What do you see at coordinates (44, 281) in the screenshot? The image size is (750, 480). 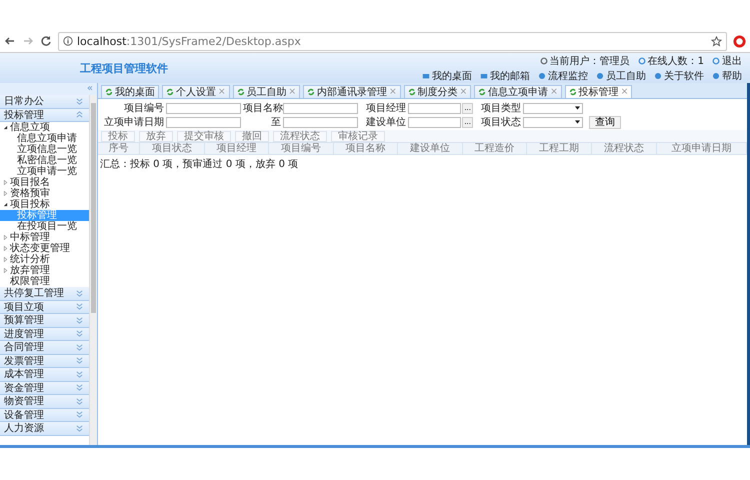 I see `tree-item: 权限管理` at bounding box center [44, 281].